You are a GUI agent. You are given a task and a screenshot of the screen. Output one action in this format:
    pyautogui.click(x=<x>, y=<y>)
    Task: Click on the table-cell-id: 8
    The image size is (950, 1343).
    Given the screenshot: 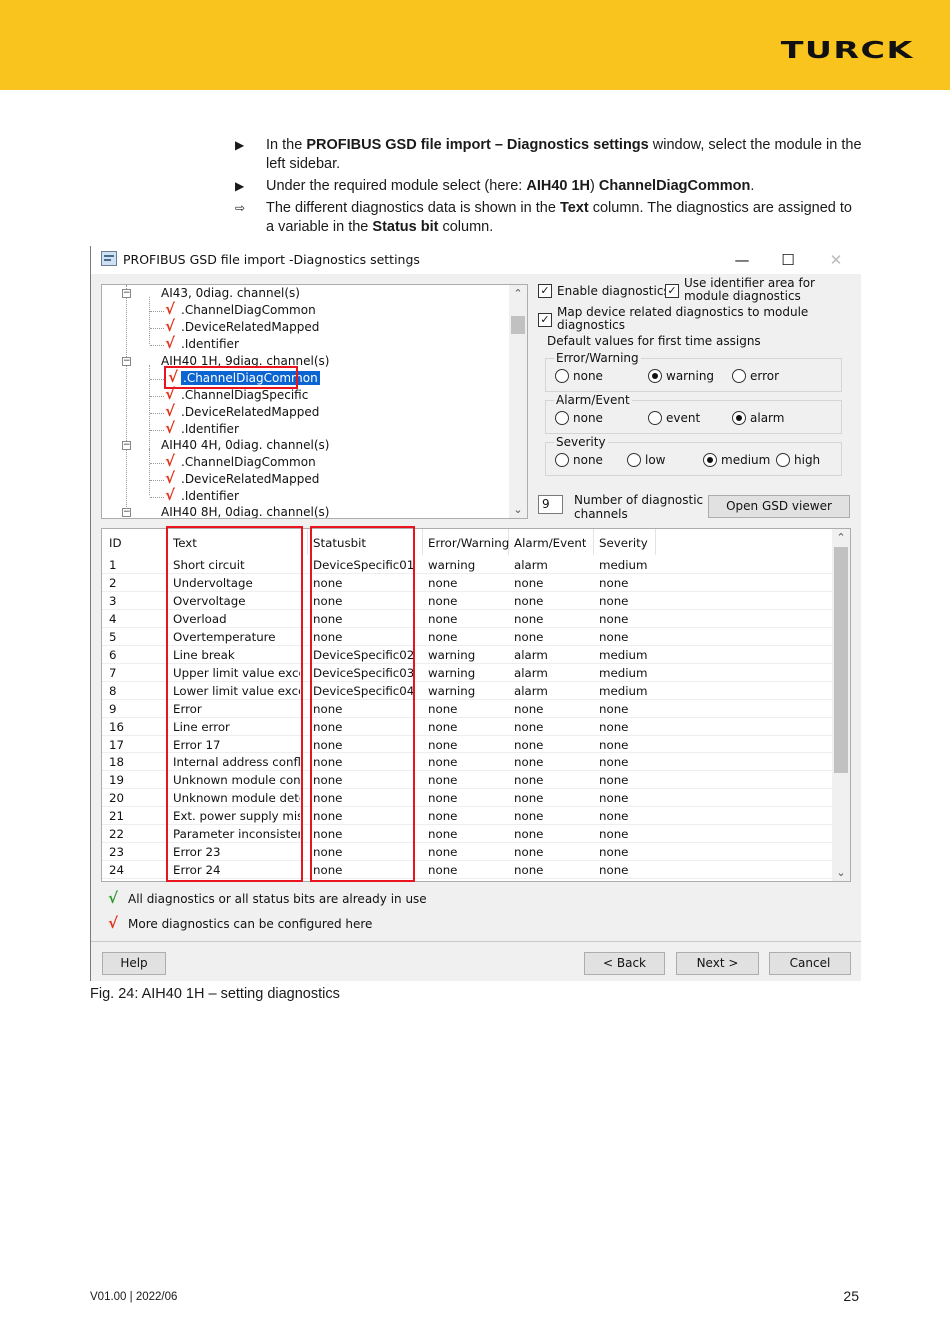 What is the action you would take?
    pyautogui.click(x=113, y=691)
    